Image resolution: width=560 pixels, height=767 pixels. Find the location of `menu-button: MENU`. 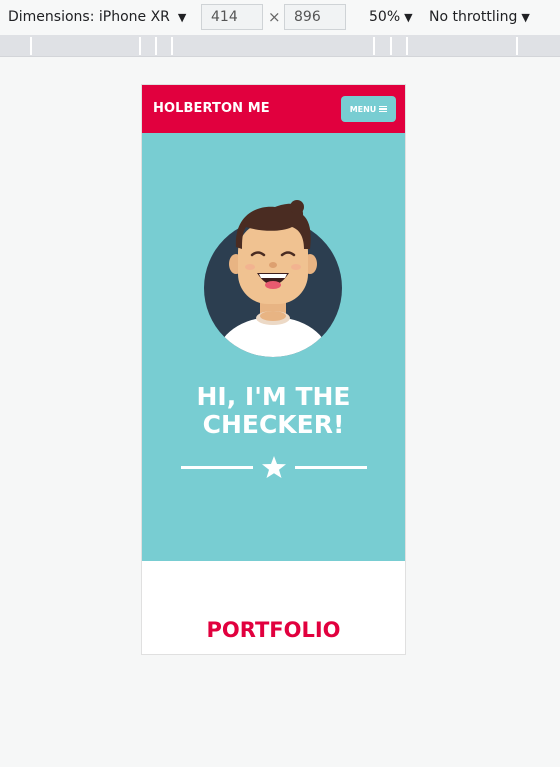

menu-button: MENU is located at coordinates (368, 109).